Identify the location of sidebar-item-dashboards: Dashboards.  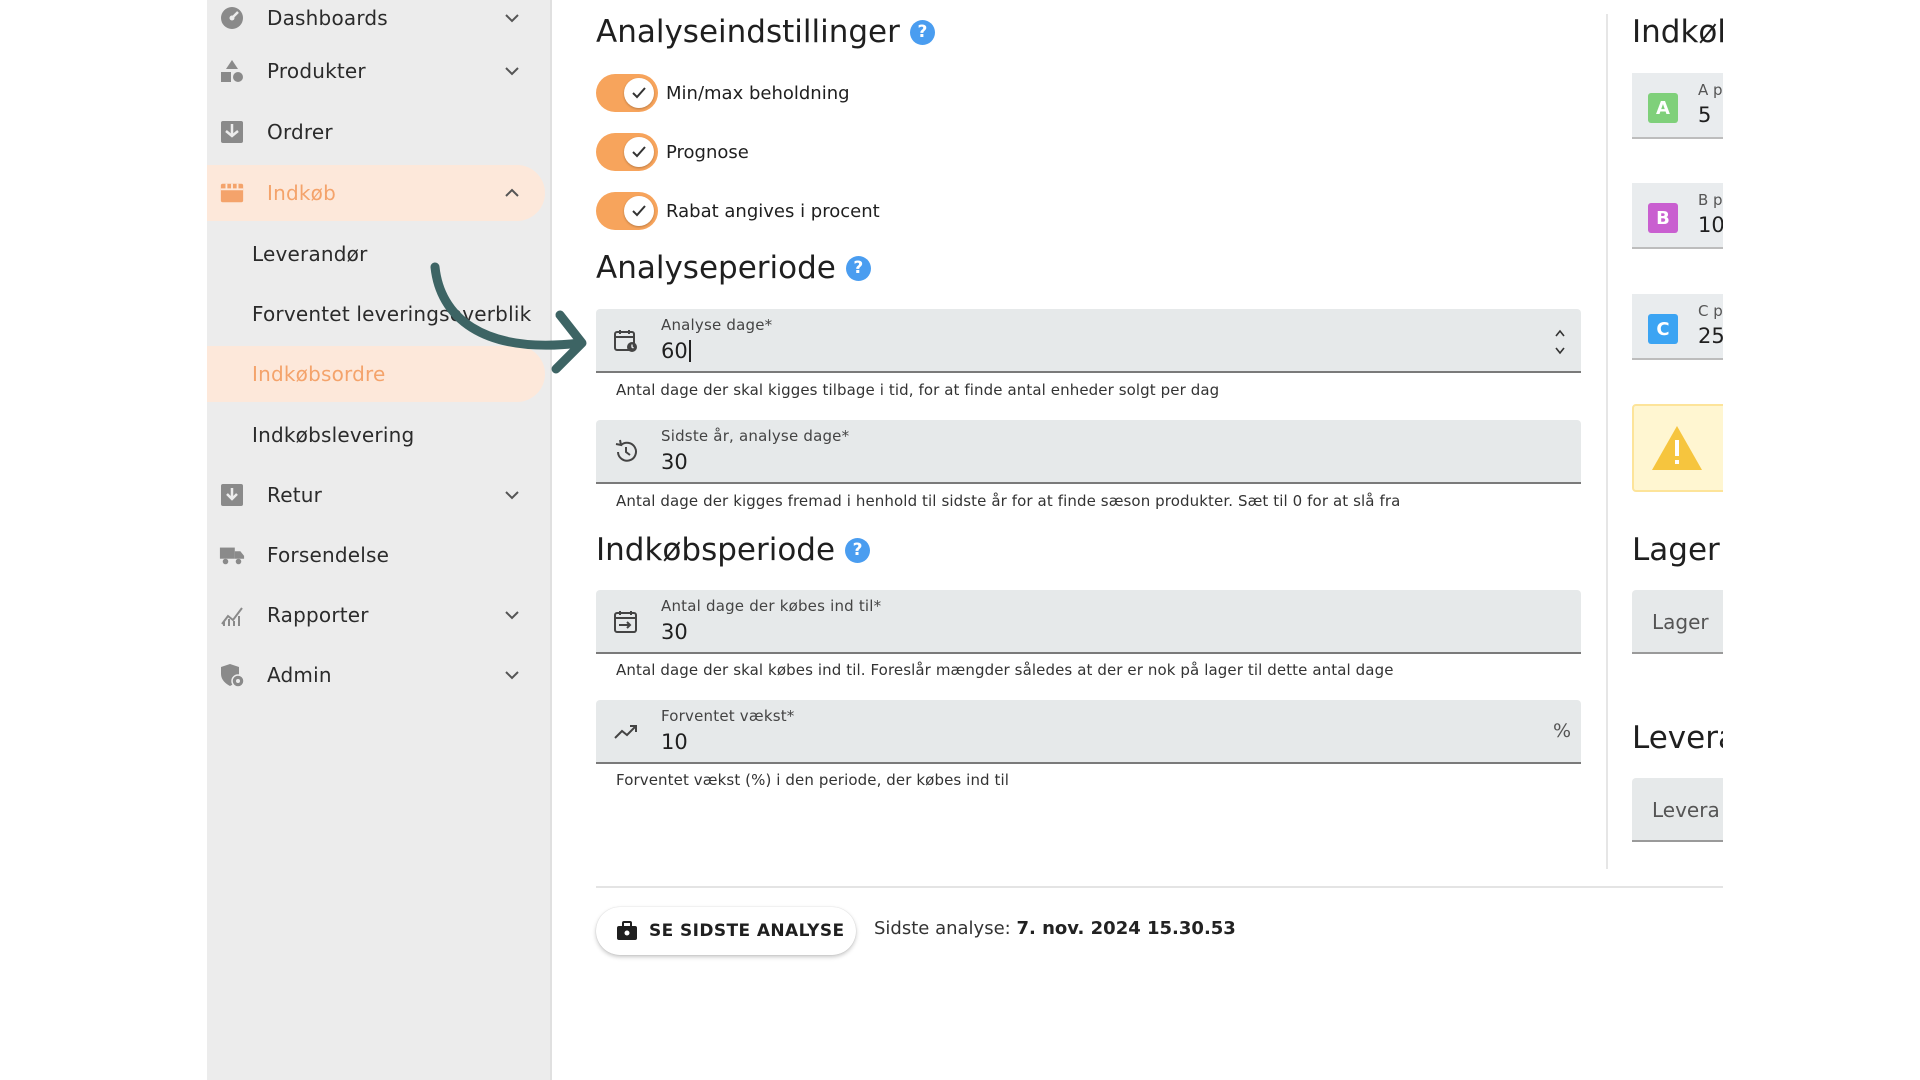
(379, 23).